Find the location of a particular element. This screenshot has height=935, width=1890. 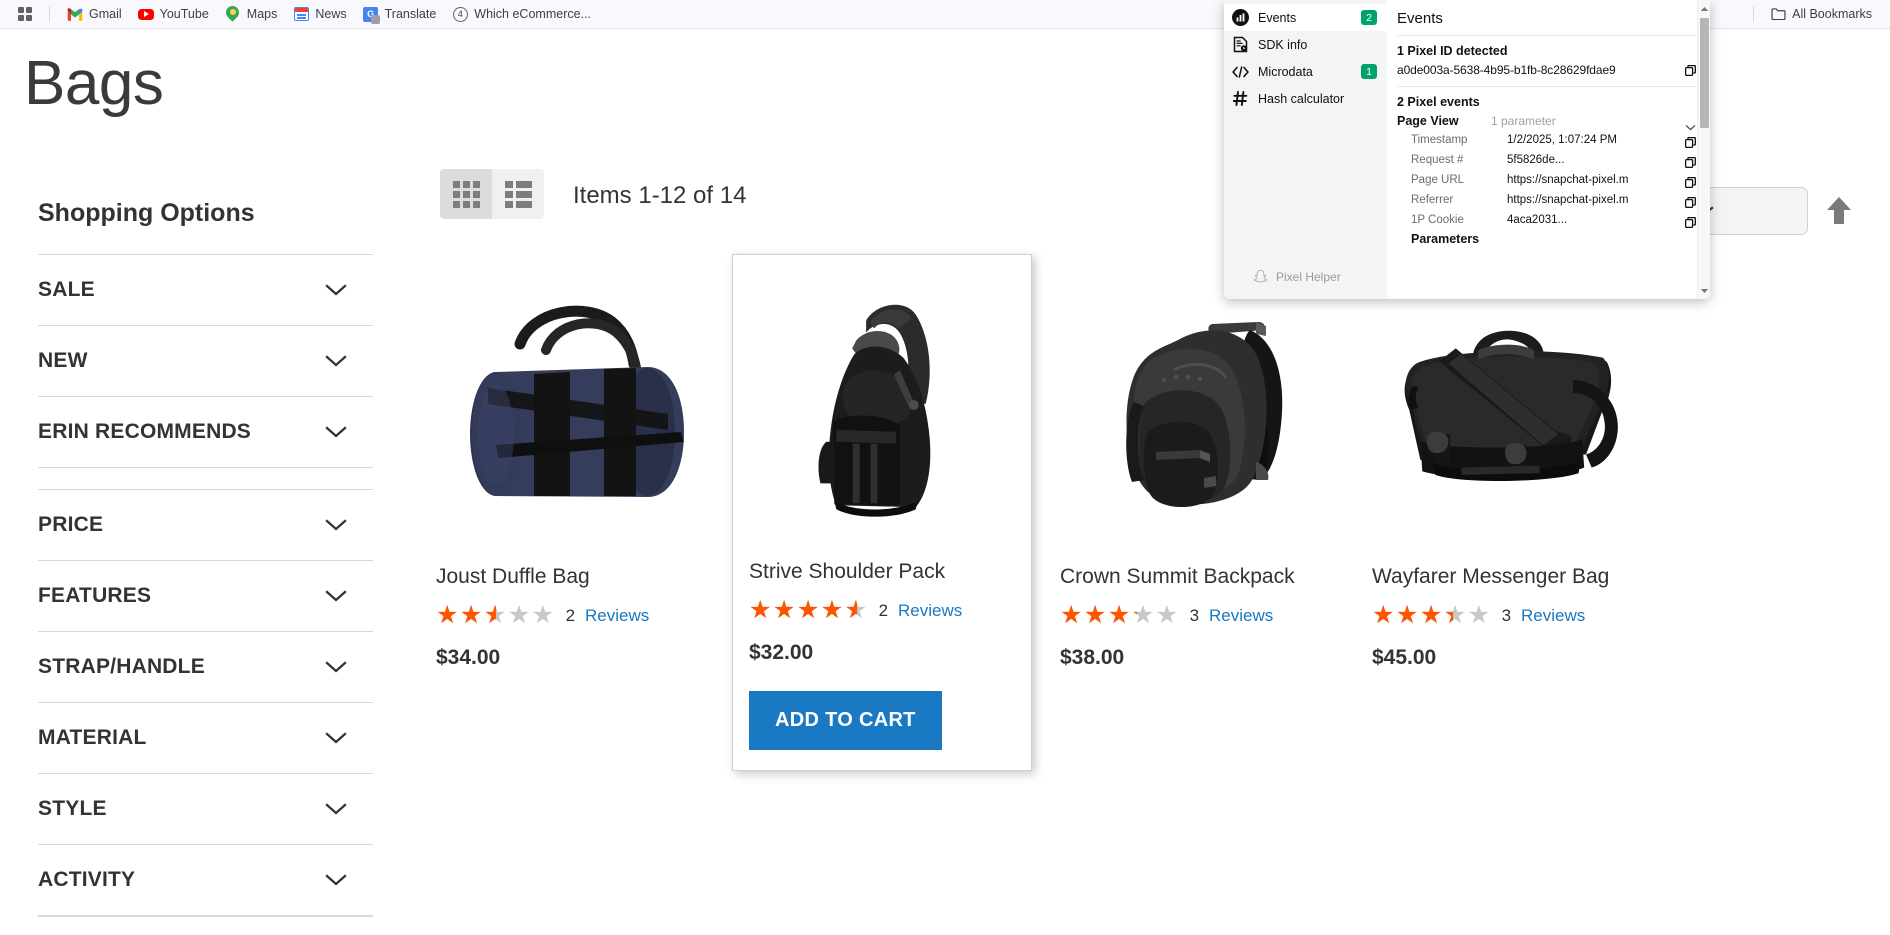

pixel-helper-scrollbar is located at coordinates (1703, 149).